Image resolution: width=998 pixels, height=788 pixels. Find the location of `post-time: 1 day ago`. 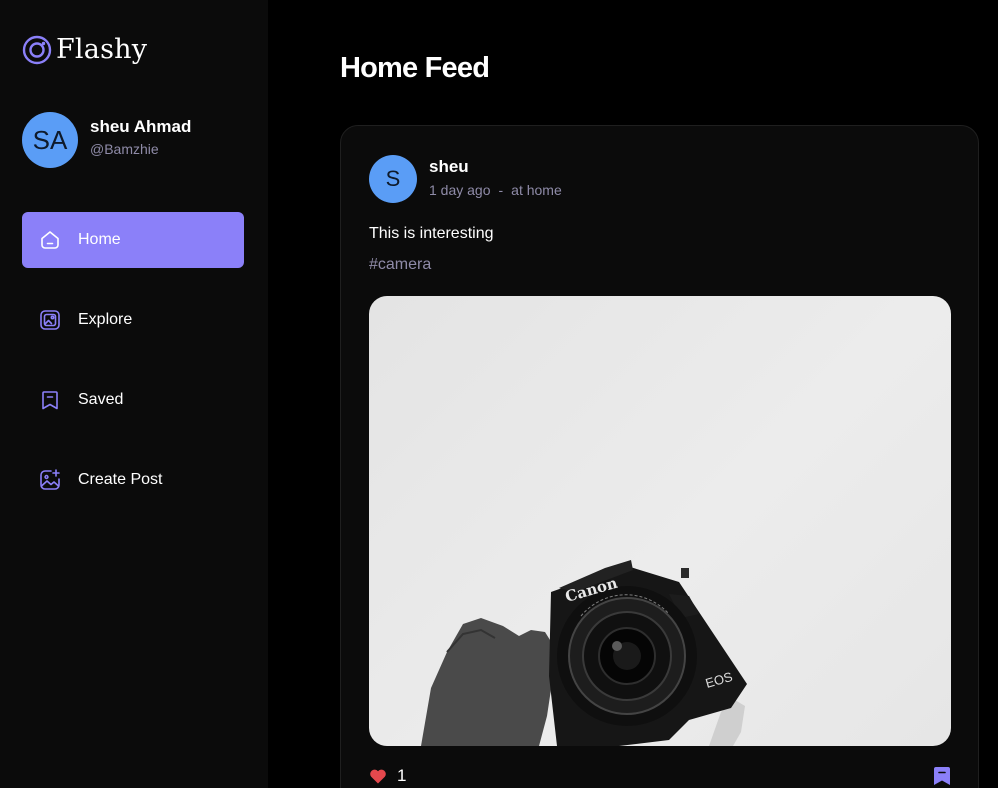

post-time: 1 day ago is located at coordinates (460, 189).